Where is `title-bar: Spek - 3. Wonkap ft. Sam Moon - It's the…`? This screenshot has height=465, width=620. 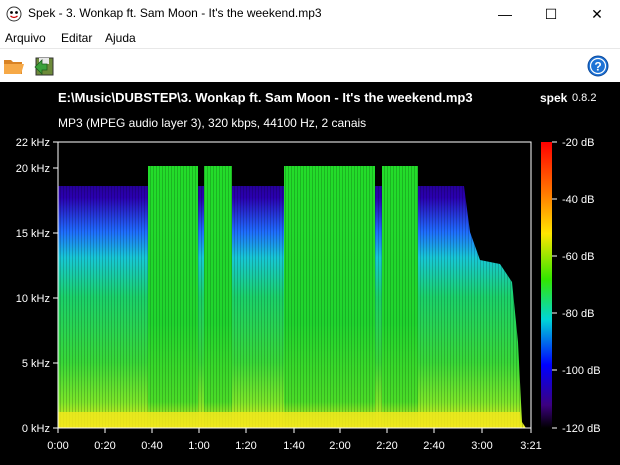 title-bar: Spek - 3. Wonkap ft. Sam Moon - It's the… is located at coordinates (310, 14).